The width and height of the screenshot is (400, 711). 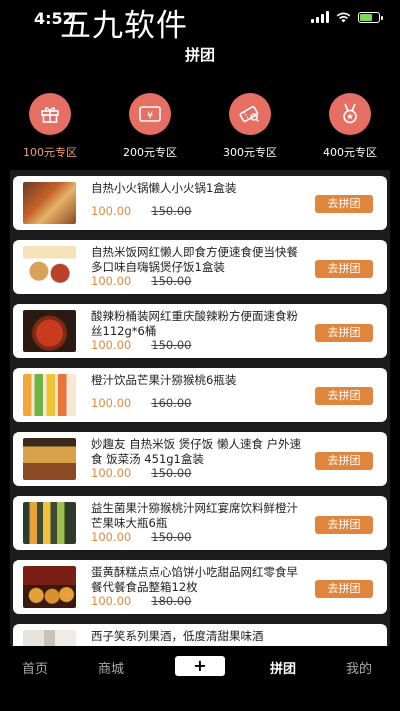 What do you see at coordinates (194, 579) in the screenshot?
I see `product-name: 蛋黄酥糕点点心馅饼小吃甜品网红零食早餐代餐食品整箱12枚` at bounding box center [194, 579].